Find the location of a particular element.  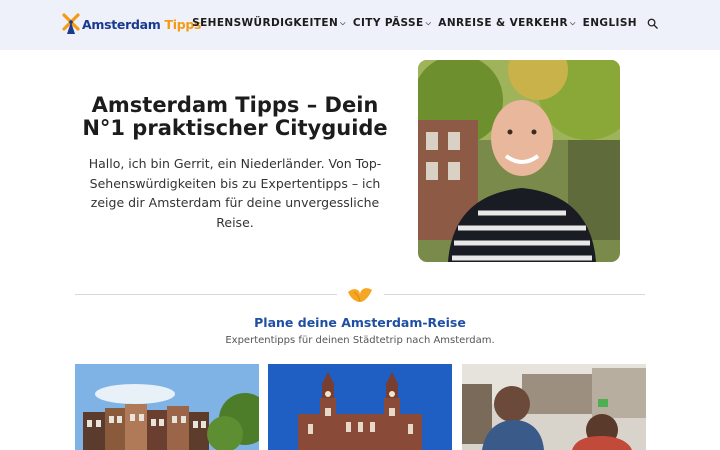

logo-name: Amsterdam is located at coordinates (121, 24).